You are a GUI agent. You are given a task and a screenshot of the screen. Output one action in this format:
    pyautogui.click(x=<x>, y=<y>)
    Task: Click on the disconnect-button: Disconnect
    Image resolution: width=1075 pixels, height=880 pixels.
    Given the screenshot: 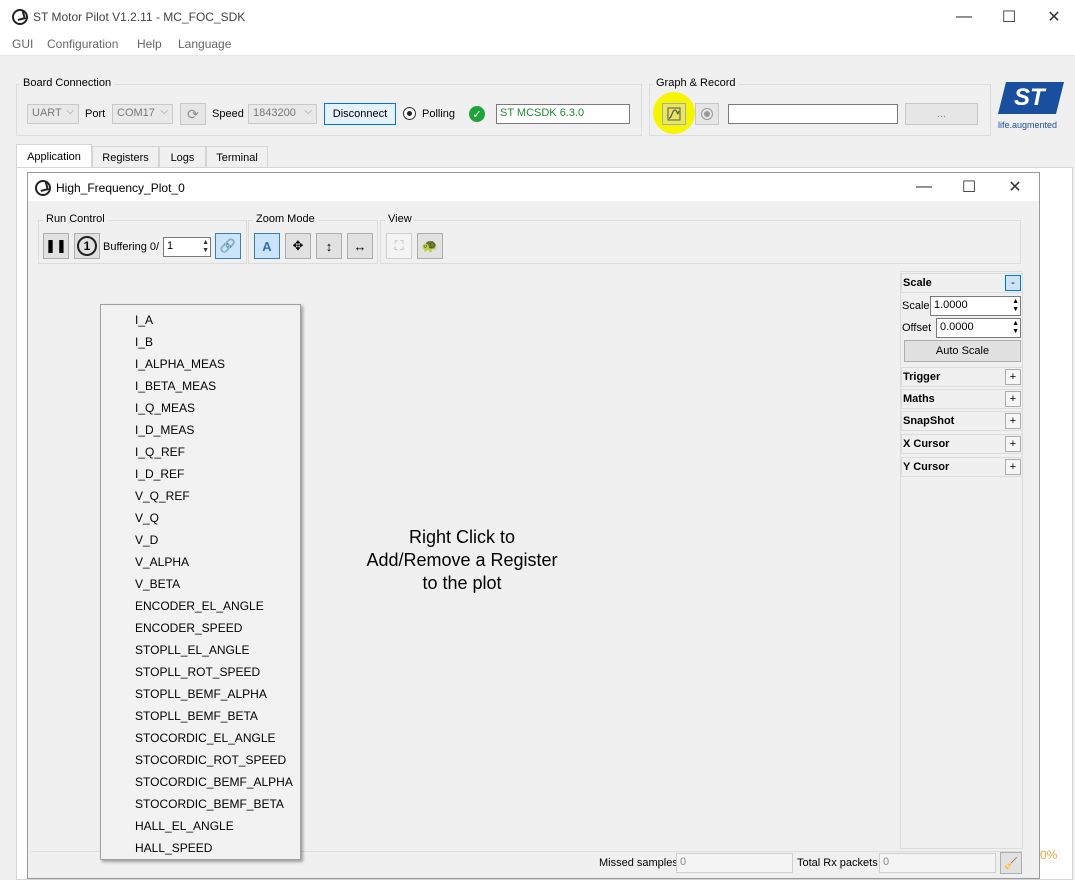 What is the action you would take?
    pyautogui.click(x=360, y=114)
    